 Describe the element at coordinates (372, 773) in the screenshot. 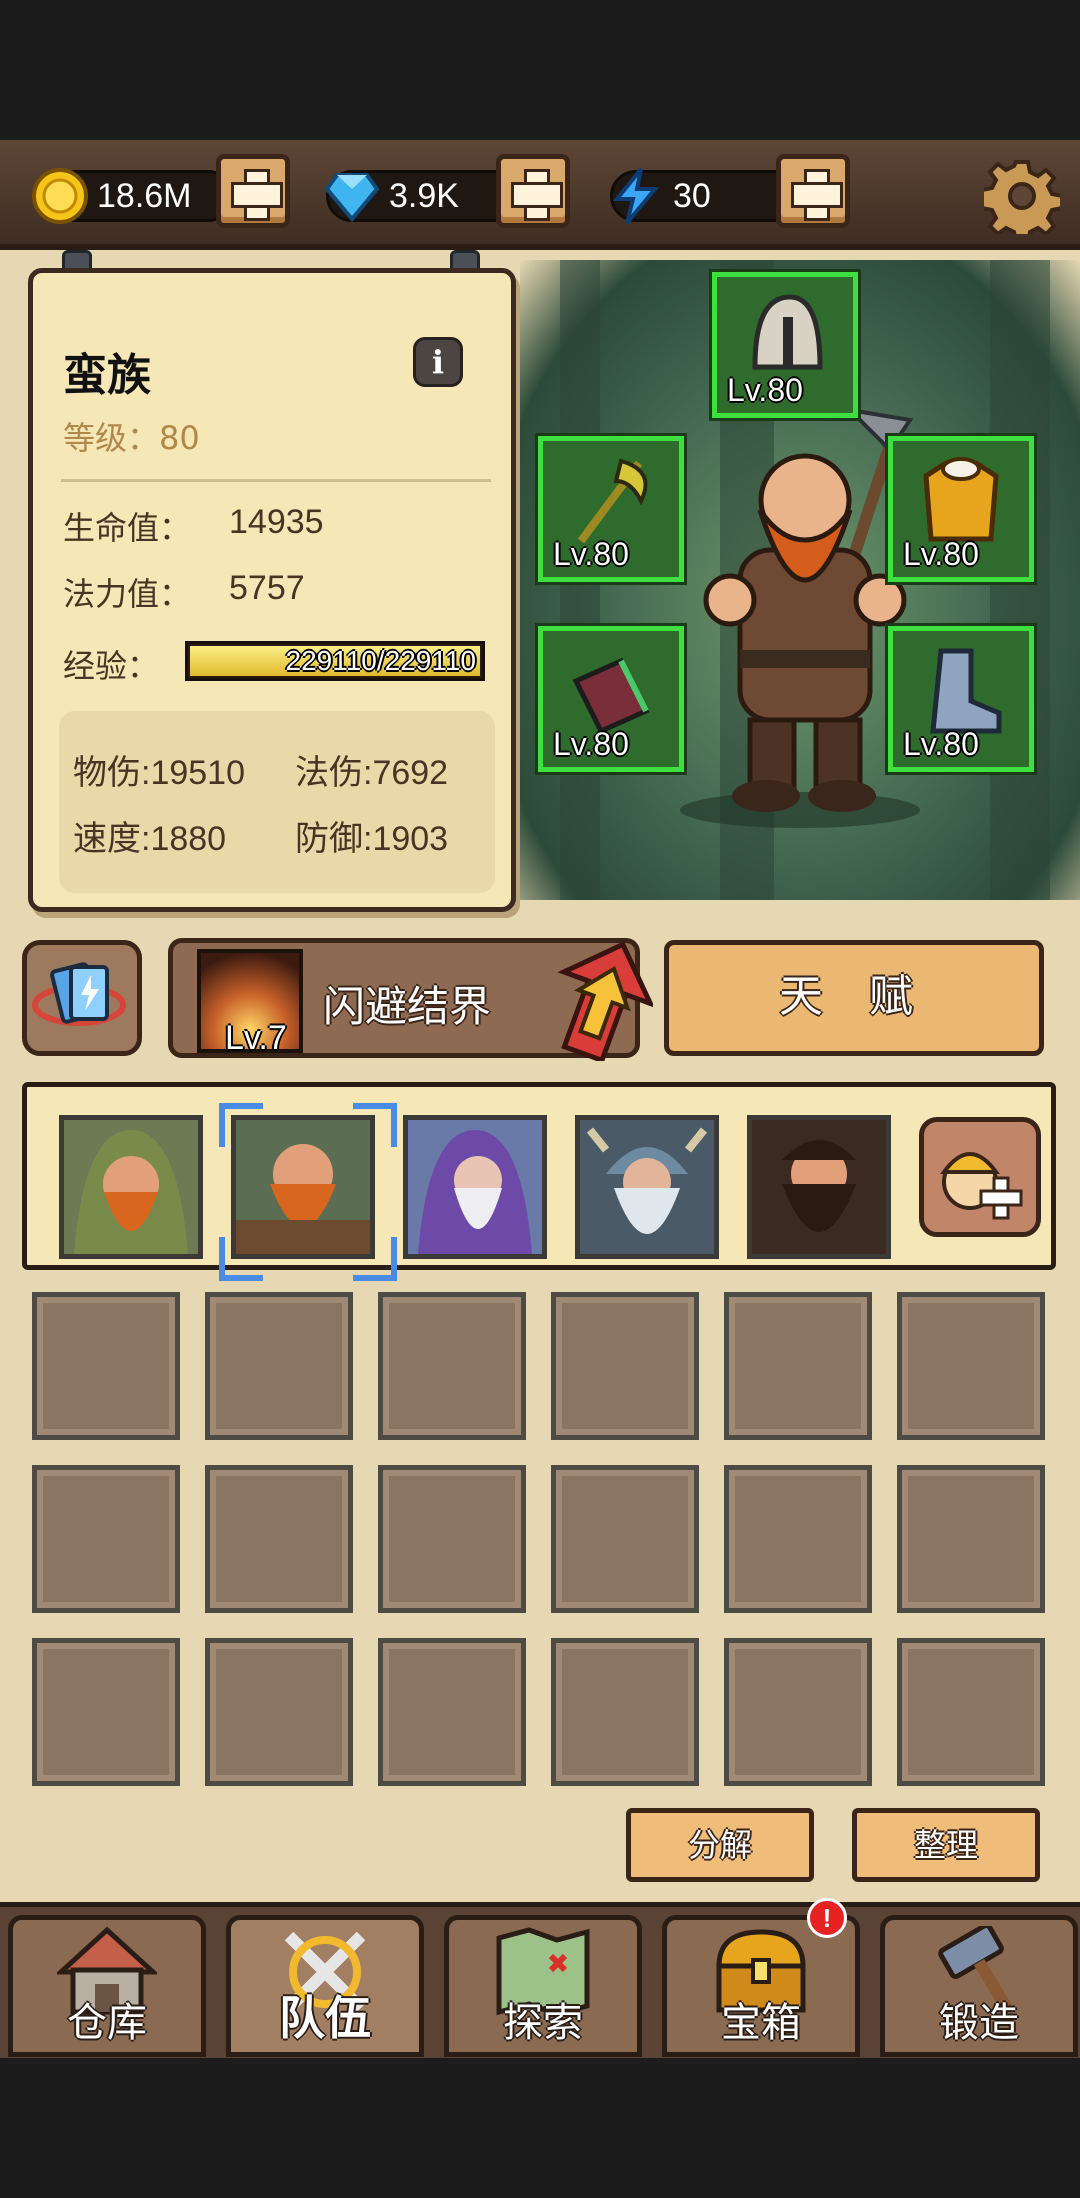

I see `magic-attack-stat: 法伤:7692` at that location.